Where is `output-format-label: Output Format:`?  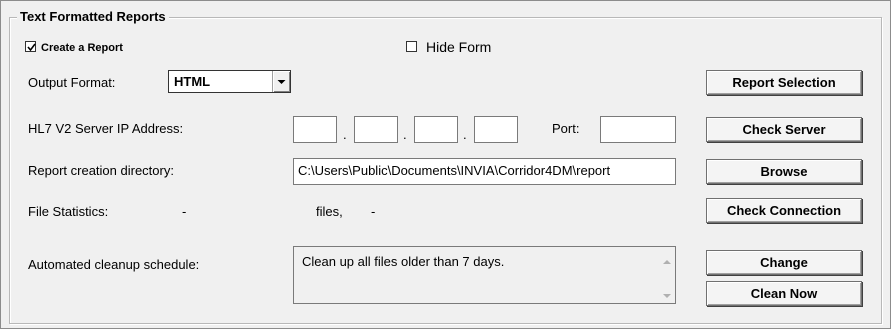
output-format-label: Output Format: is located at coordinates (72, 82).